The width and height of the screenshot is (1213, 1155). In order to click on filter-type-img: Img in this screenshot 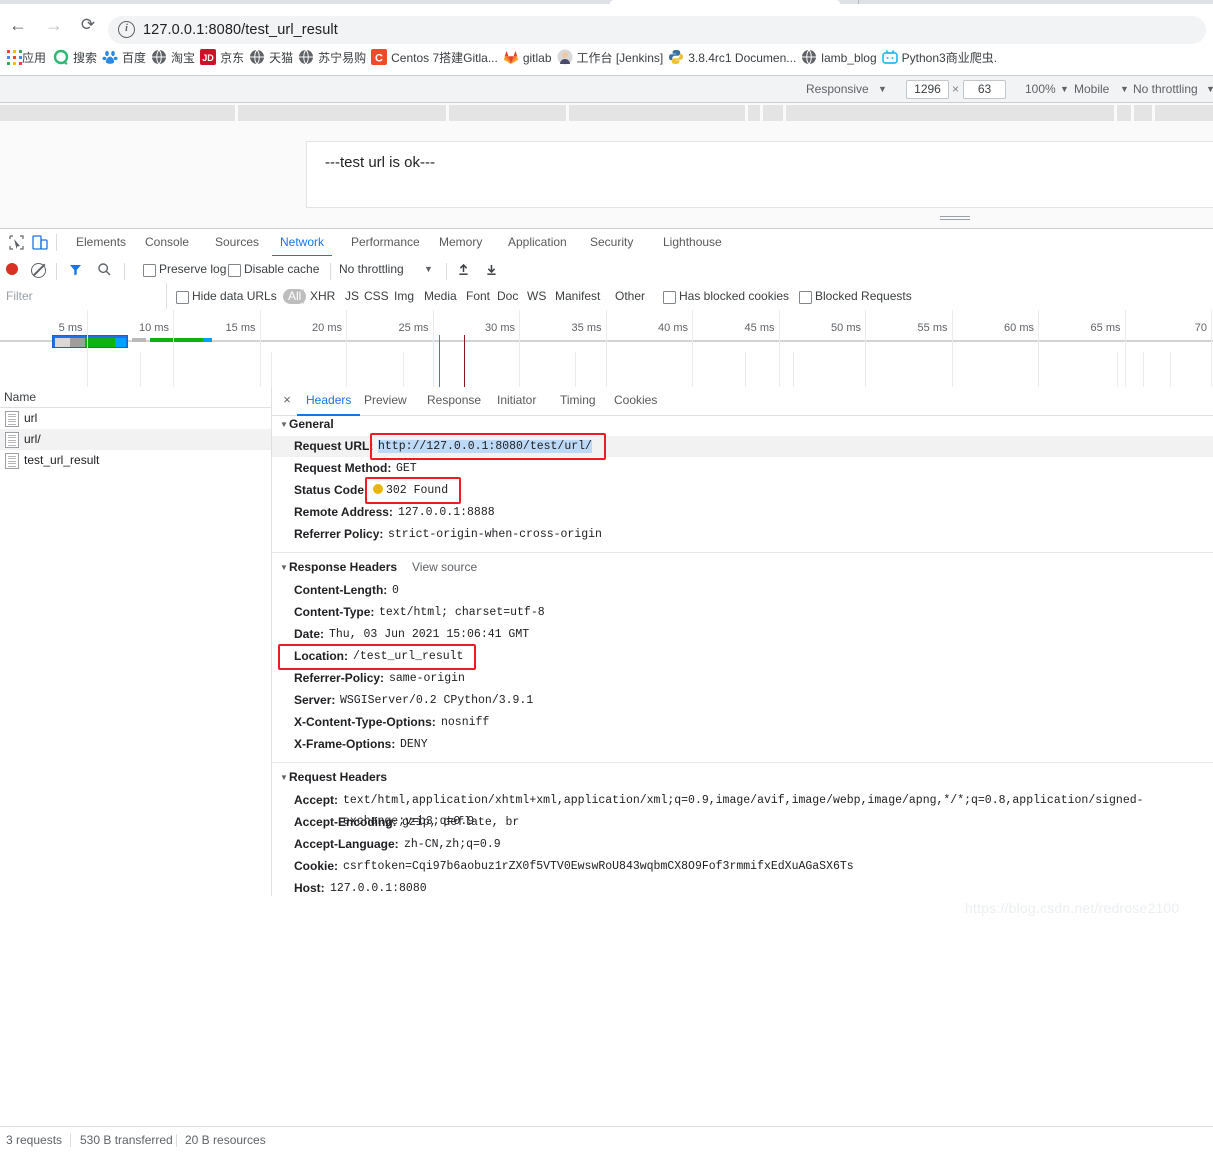, I will do `click(404, 296)`.